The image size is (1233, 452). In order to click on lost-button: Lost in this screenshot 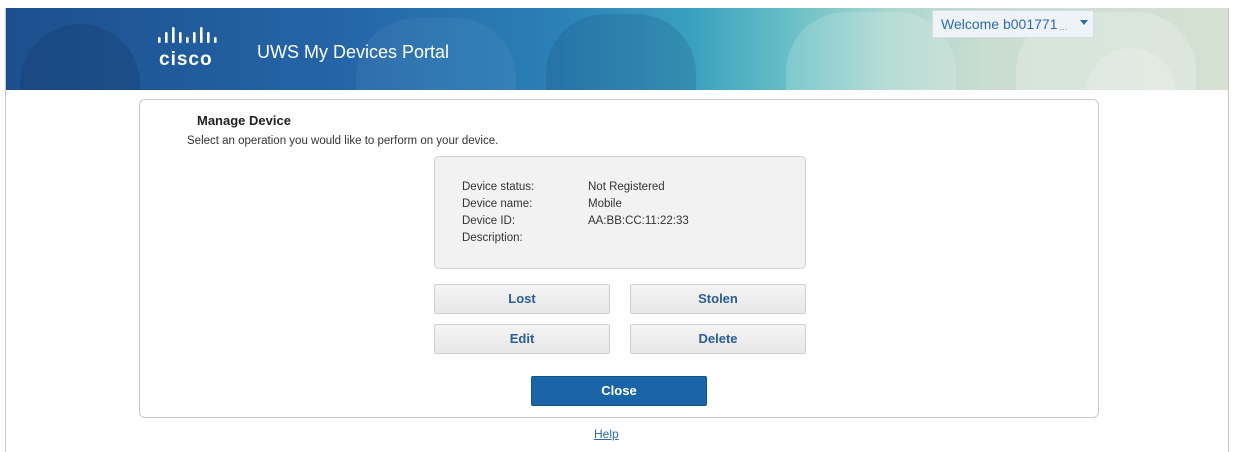, I will do `click(522, 299)`.